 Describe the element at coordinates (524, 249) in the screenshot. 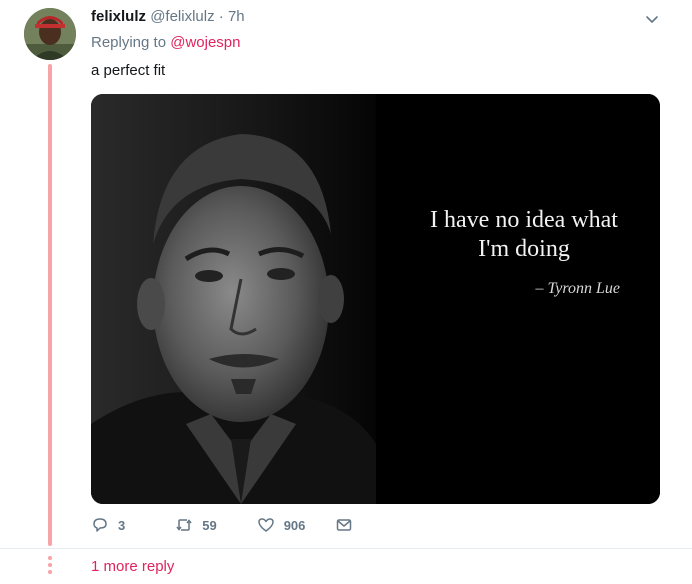

I see `quote-line-2: I'm doing` at that location.